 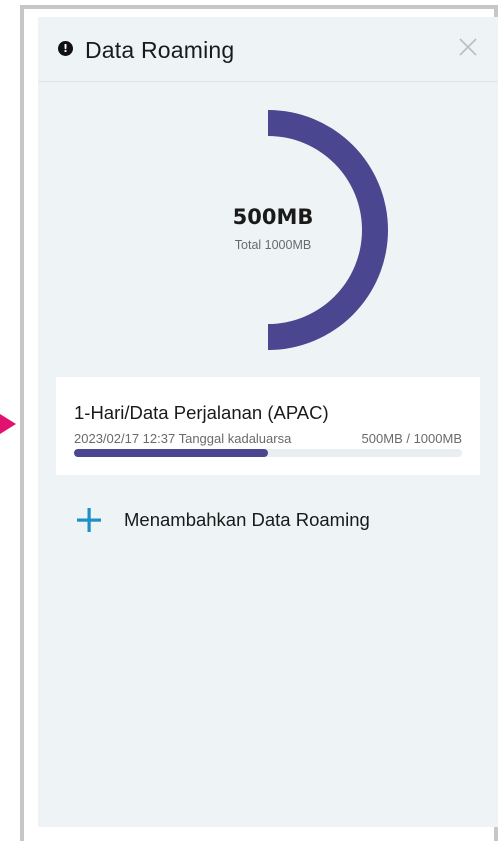 I want to click on plan-progress-fill, so click(x=171, y=453).